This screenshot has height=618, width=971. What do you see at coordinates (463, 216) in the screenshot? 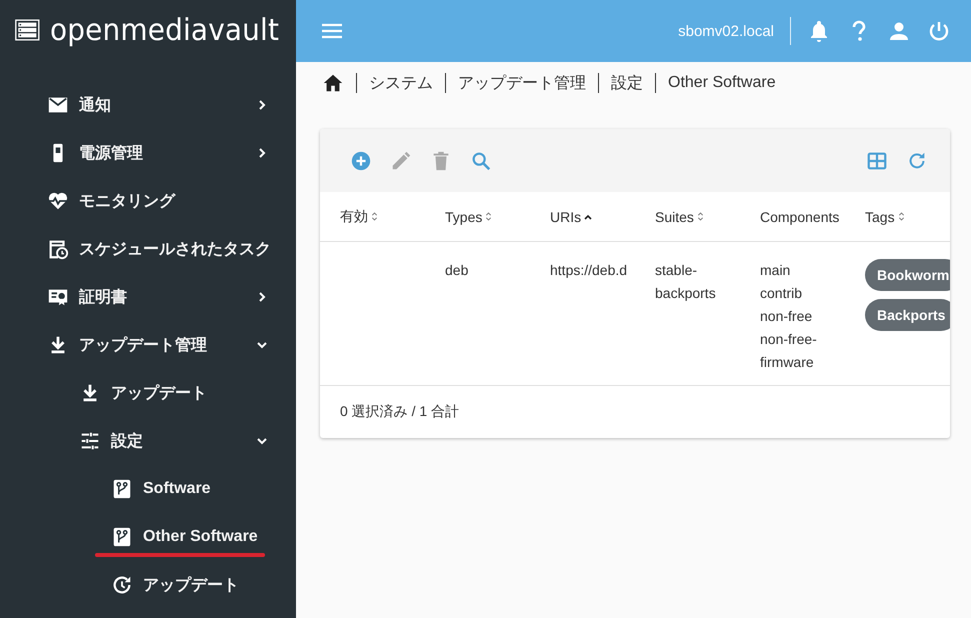
I see `column-header: Types` at bounding box center [463, 216].